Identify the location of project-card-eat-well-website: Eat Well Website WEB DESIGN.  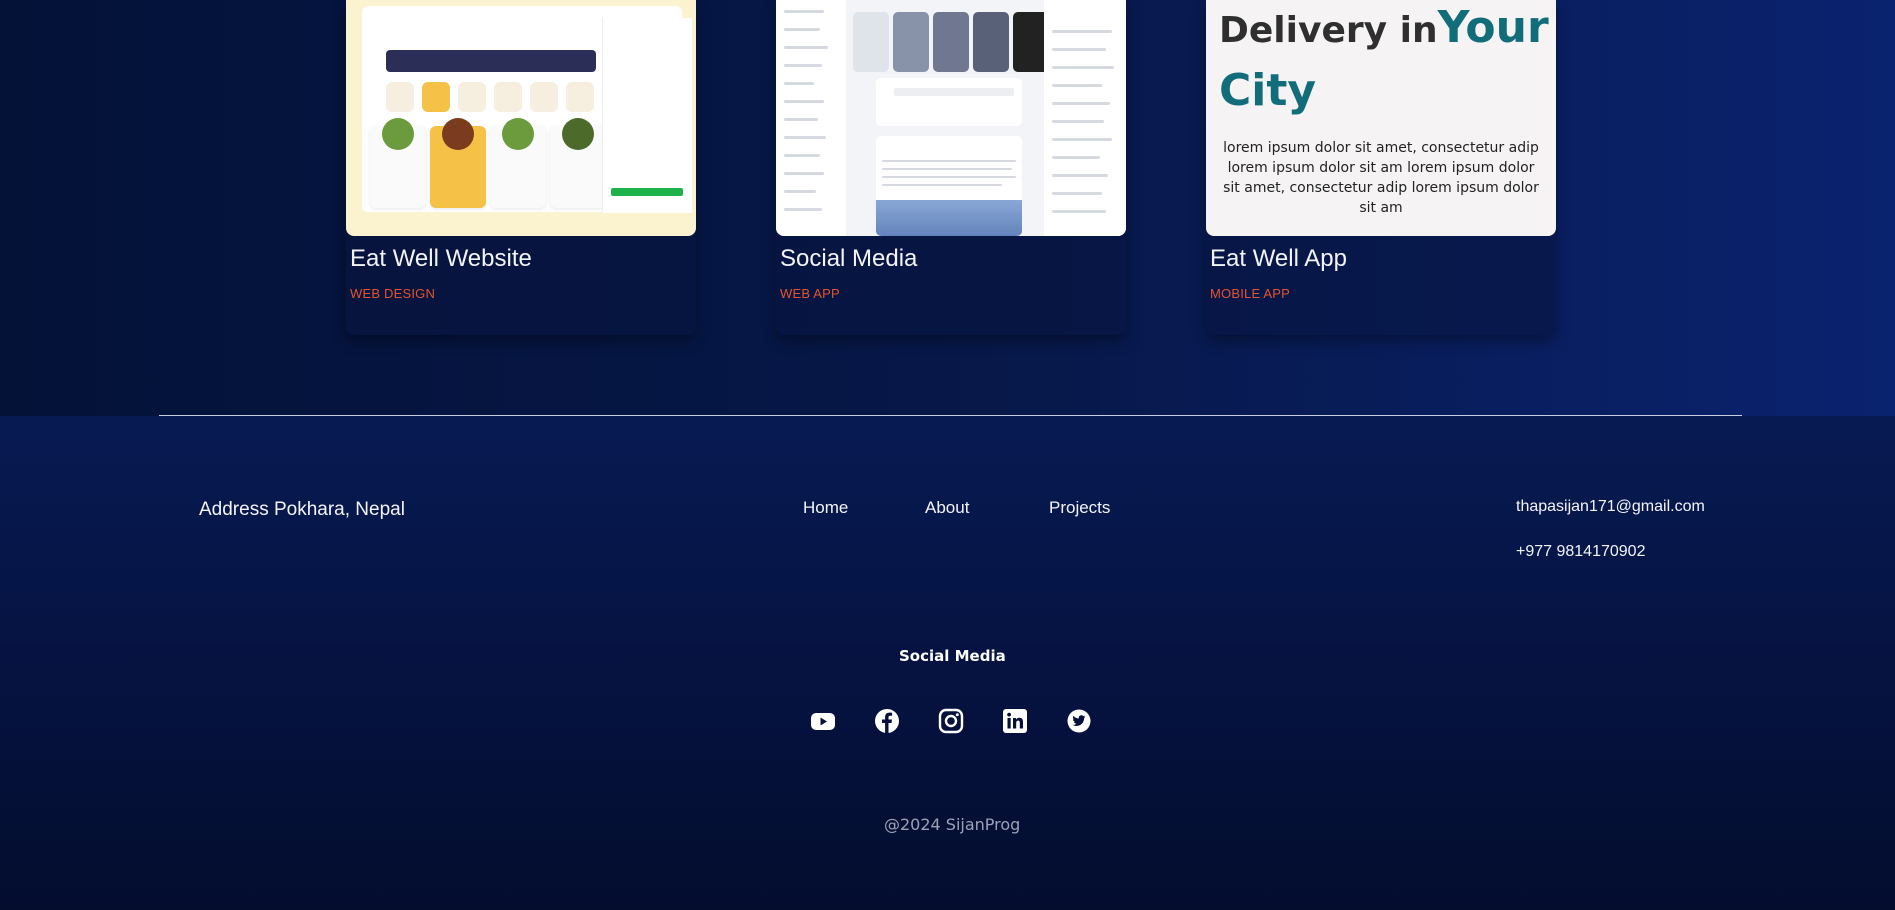
(521, 167).